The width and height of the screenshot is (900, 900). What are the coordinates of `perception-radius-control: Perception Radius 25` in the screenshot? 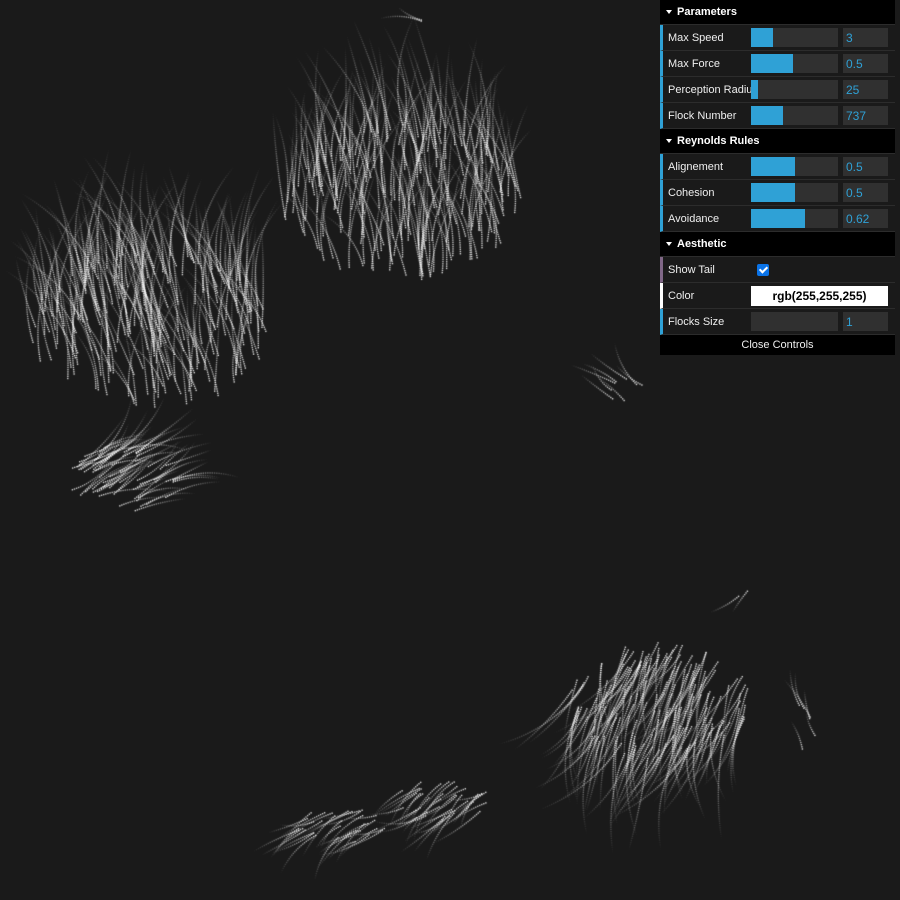 It's located at (777, 90).